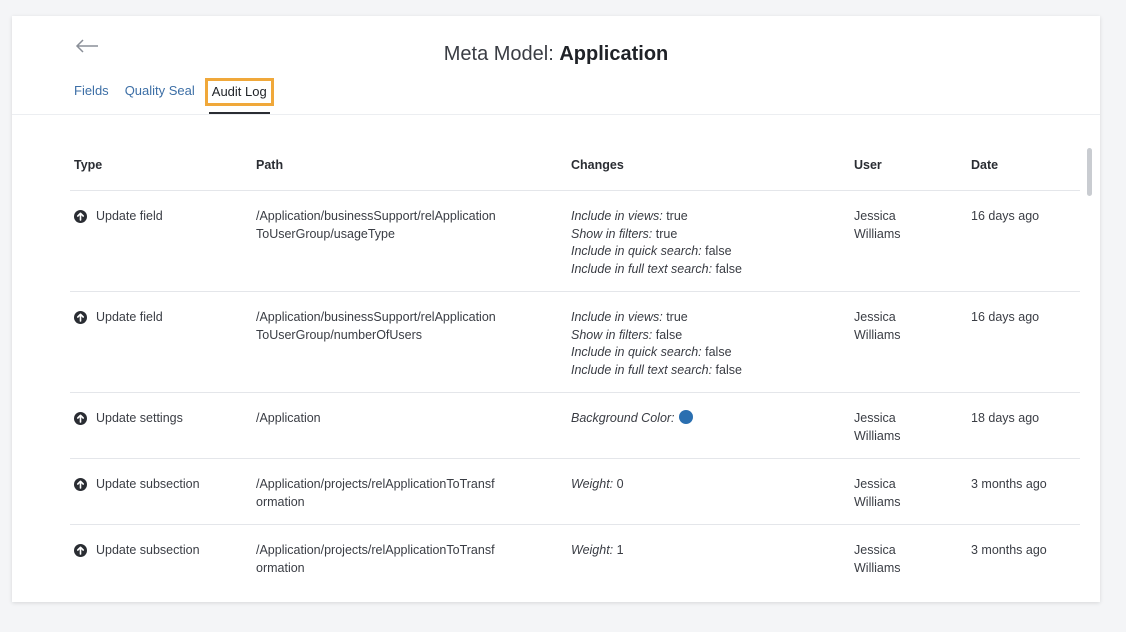  I want to click on cell-path: /Application, so click(409, 425).